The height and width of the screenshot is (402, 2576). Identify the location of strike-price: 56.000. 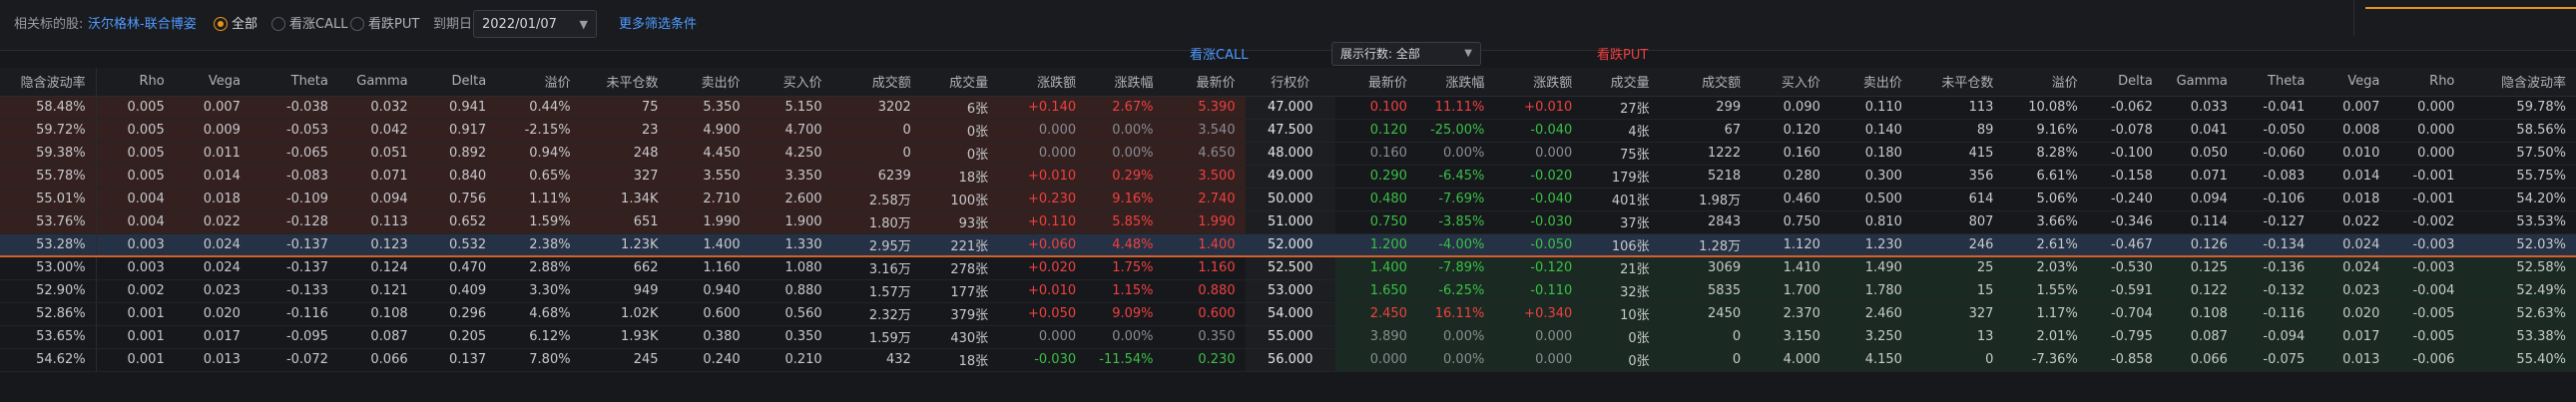
(1290, 360).